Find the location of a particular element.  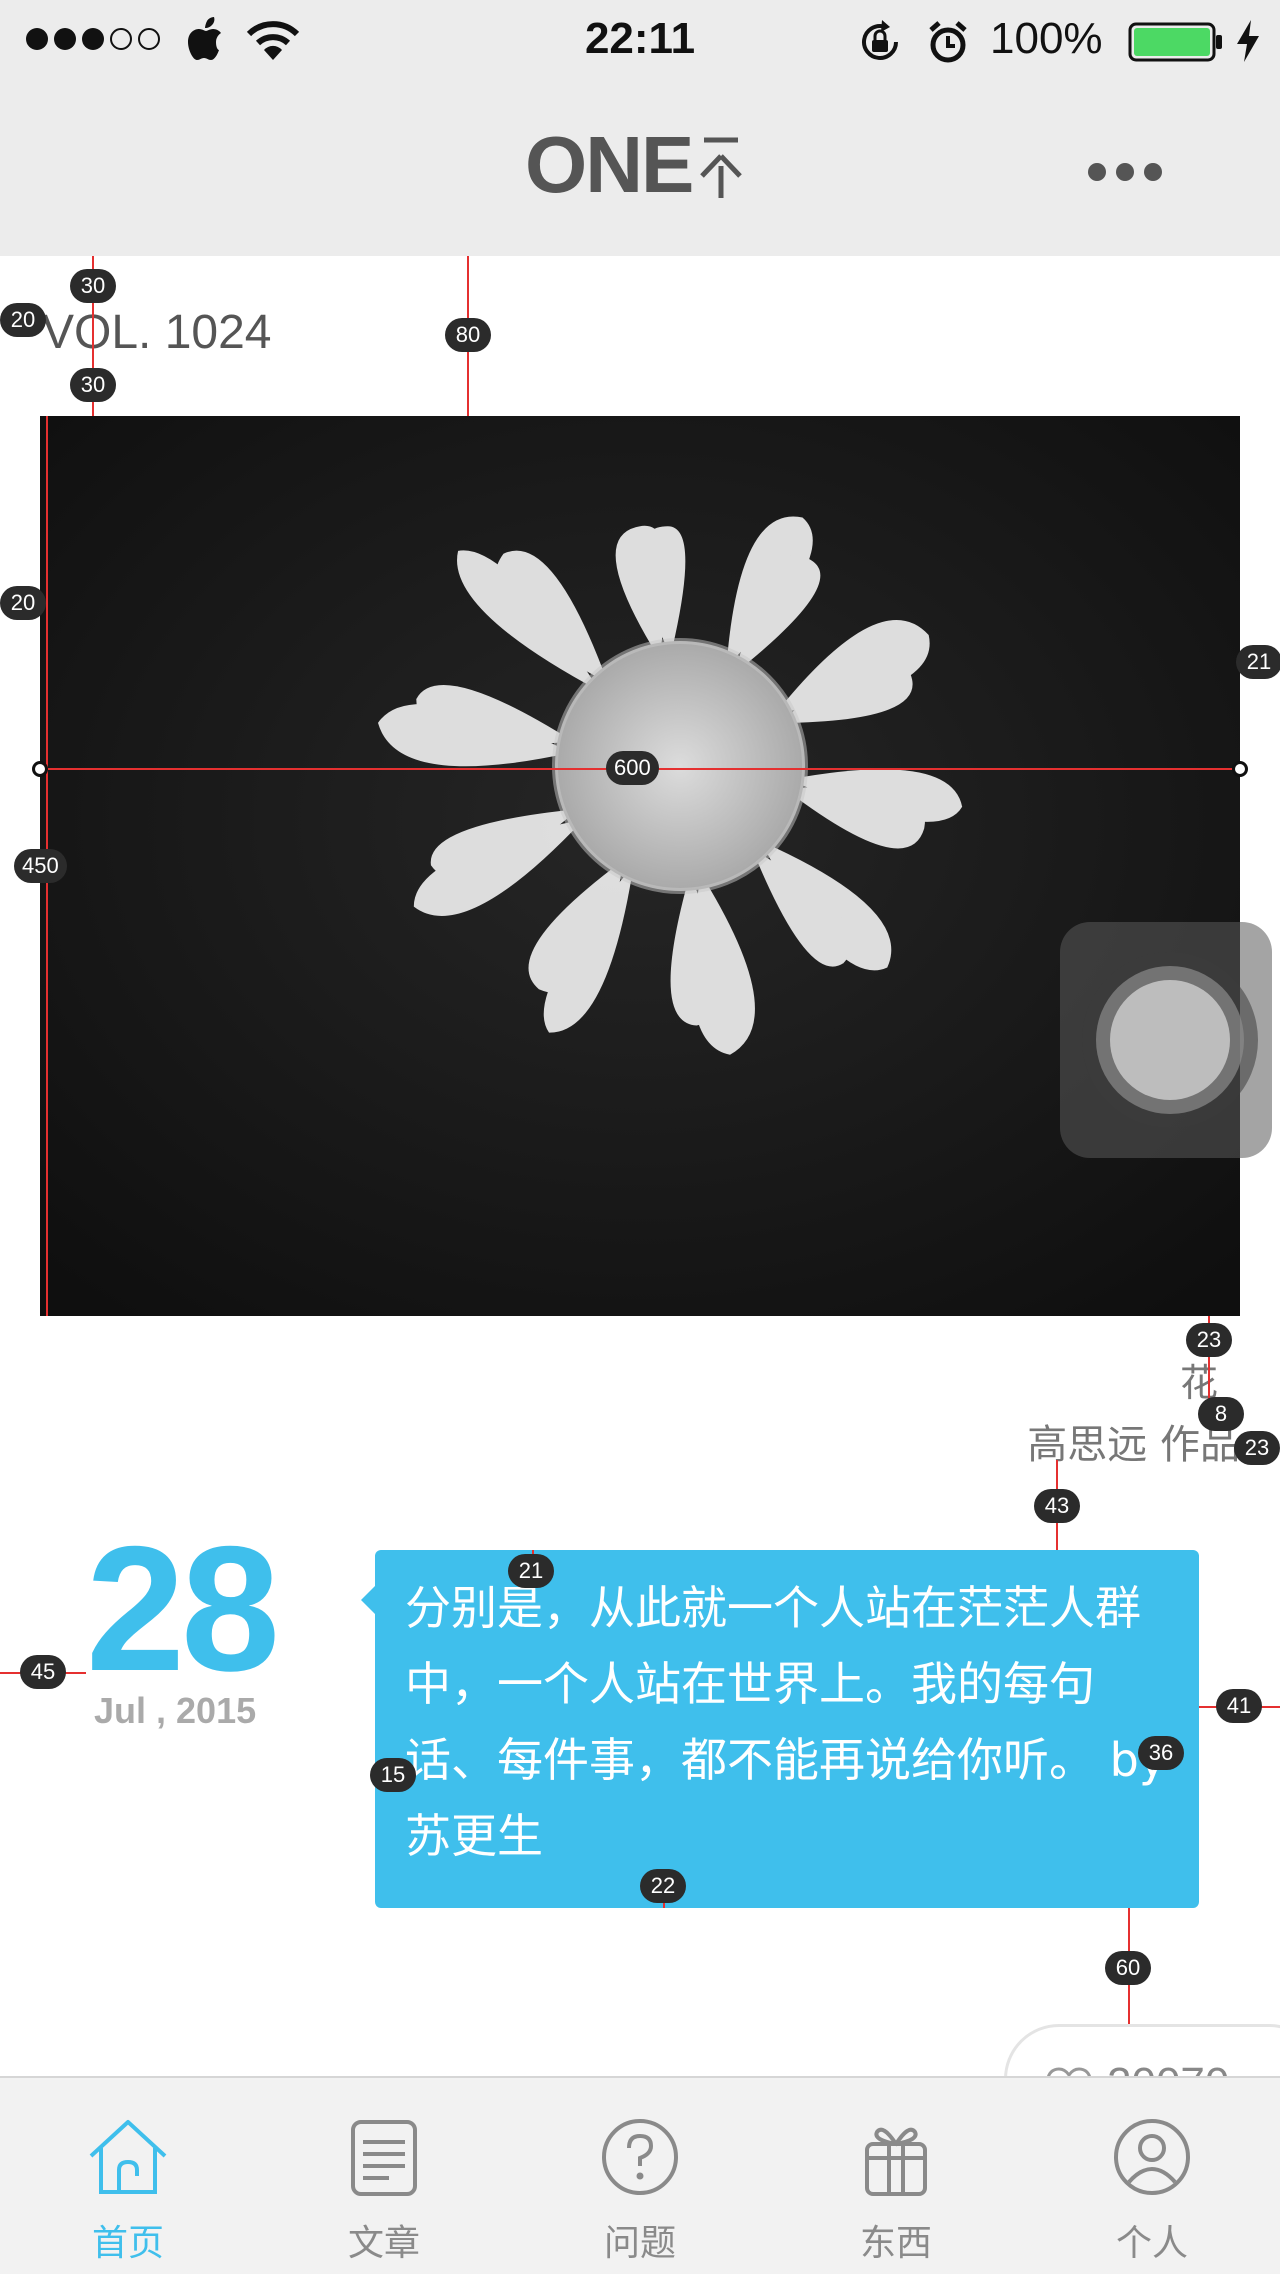

status-bar: 22:11 100% is located at coordinates (640, 40).